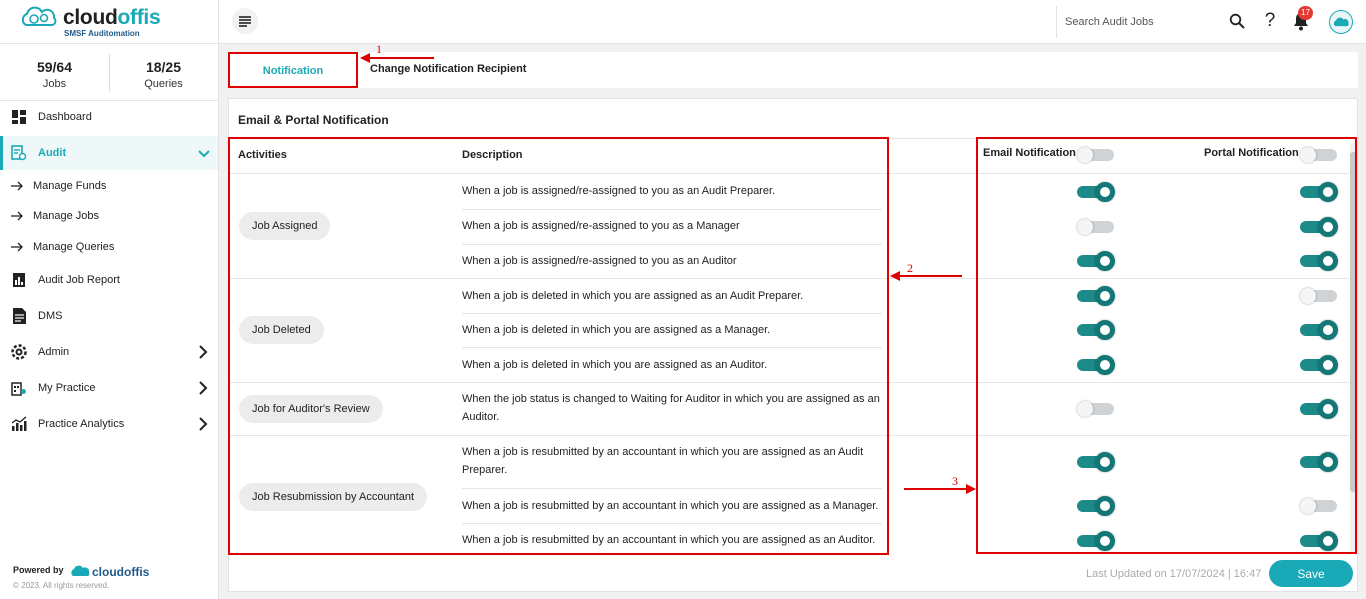 Image resolution: width=1366 pixels, height=599 pixels. What do you see at coordinates (54, 67) in the screenshot?
I see `jobs-count: 59/64` at bounding box center [54, 67].